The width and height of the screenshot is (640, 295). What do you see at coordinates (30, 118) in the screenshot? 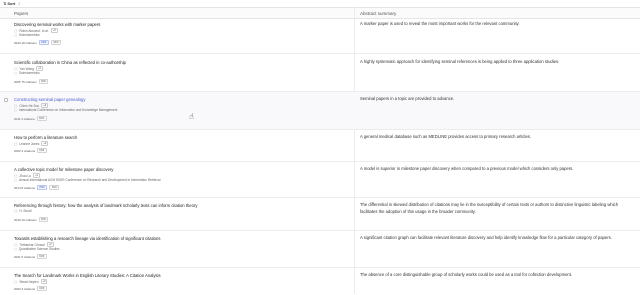
I see `paper-stats: 2011 3 citations DOI` at bounding box center [30, 118].